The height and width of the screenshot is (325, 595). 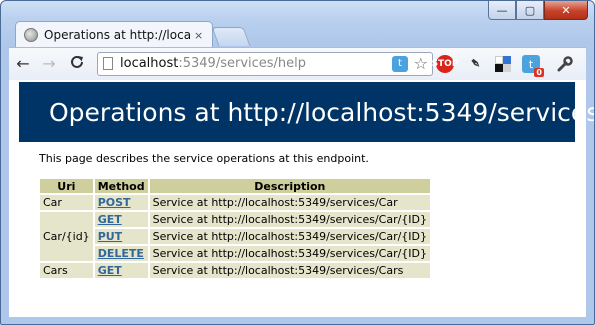 I want to click on browser-tab: Operations at http://localhost ×, so click(x=114, y=34).